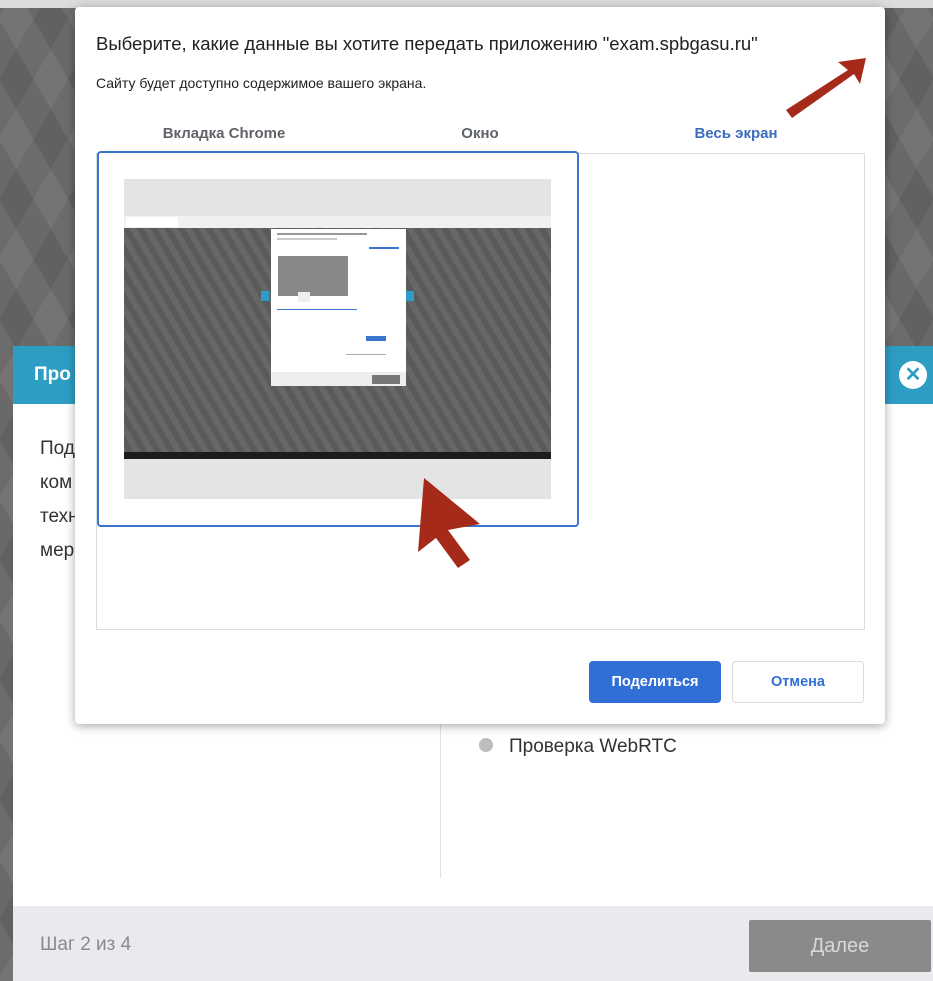 The image size is (933, 981). I want to click on step-indicator: Шаг 2 из 4, so click(86, 944).